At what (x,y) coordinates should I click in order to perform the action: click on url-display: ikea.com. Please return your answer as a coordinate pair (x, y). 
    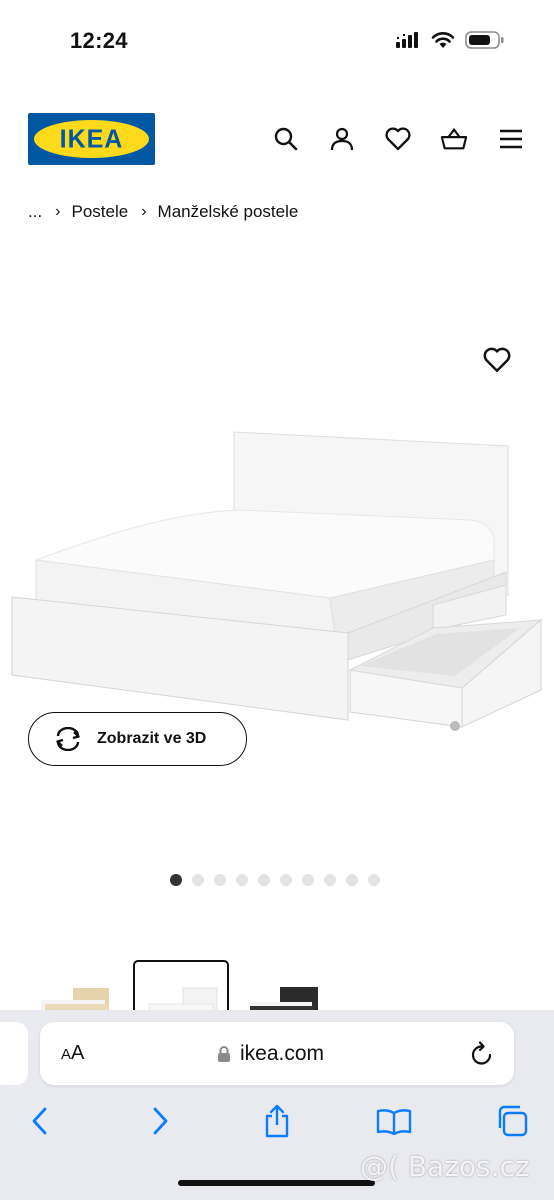
    Looking at the image, I should click on (270, 1054).